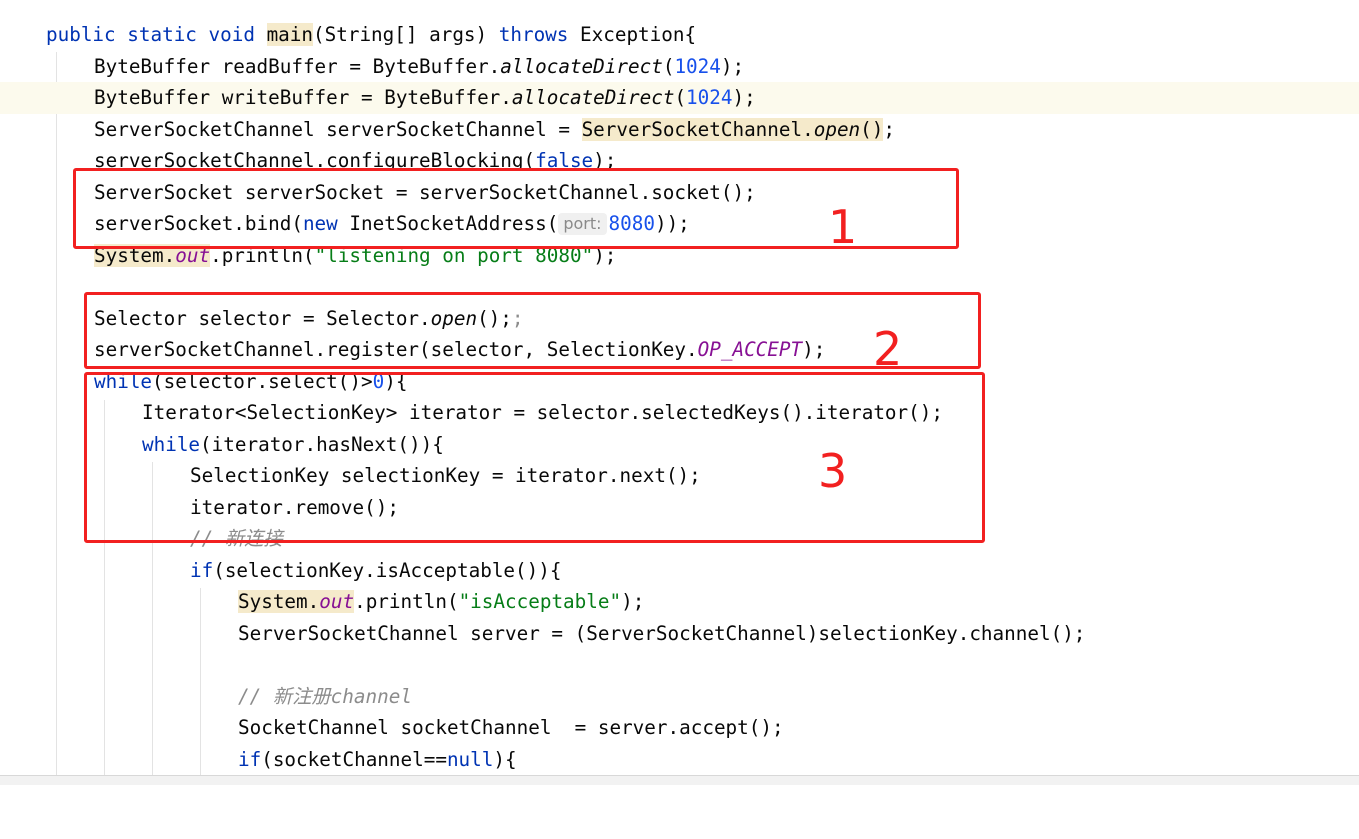  I want to click on code-text: (socketChannel==, so click(354, 759).